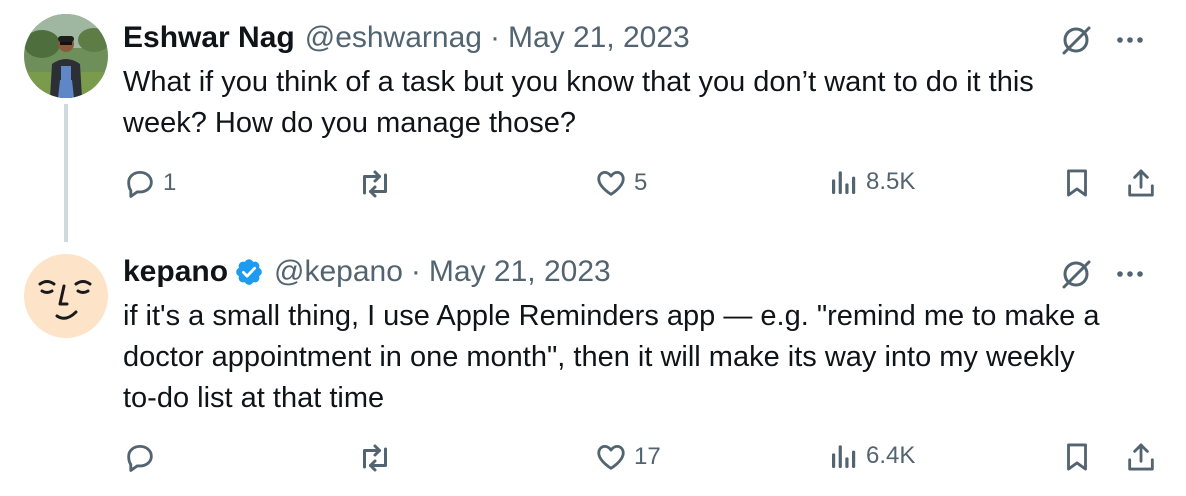 The height and width of the screenshot is (496, 1186). I want to click on author-handle: @eshwarnag, so click(393, 38).